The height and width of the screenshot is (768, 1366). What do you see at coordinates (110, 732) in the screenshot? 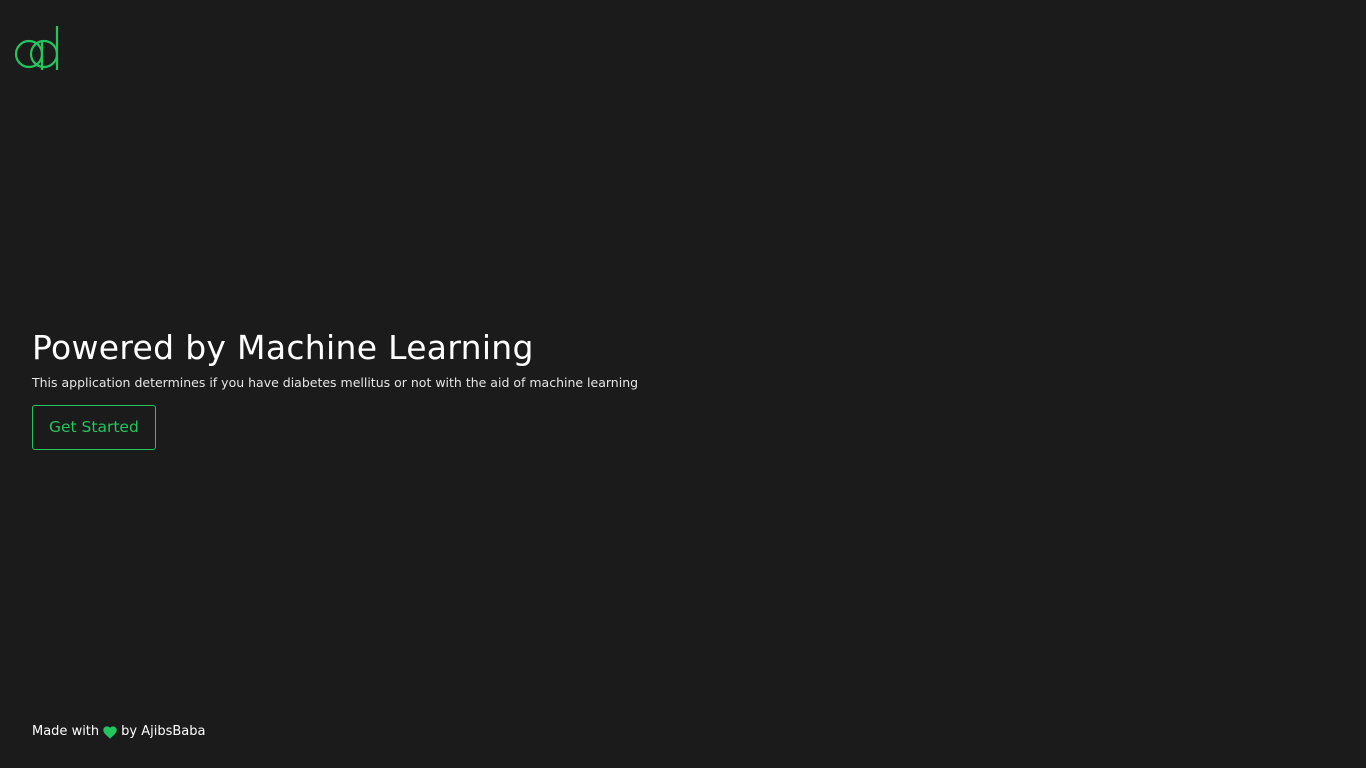
I see `heart-icon` at bounding box center [110, 732].